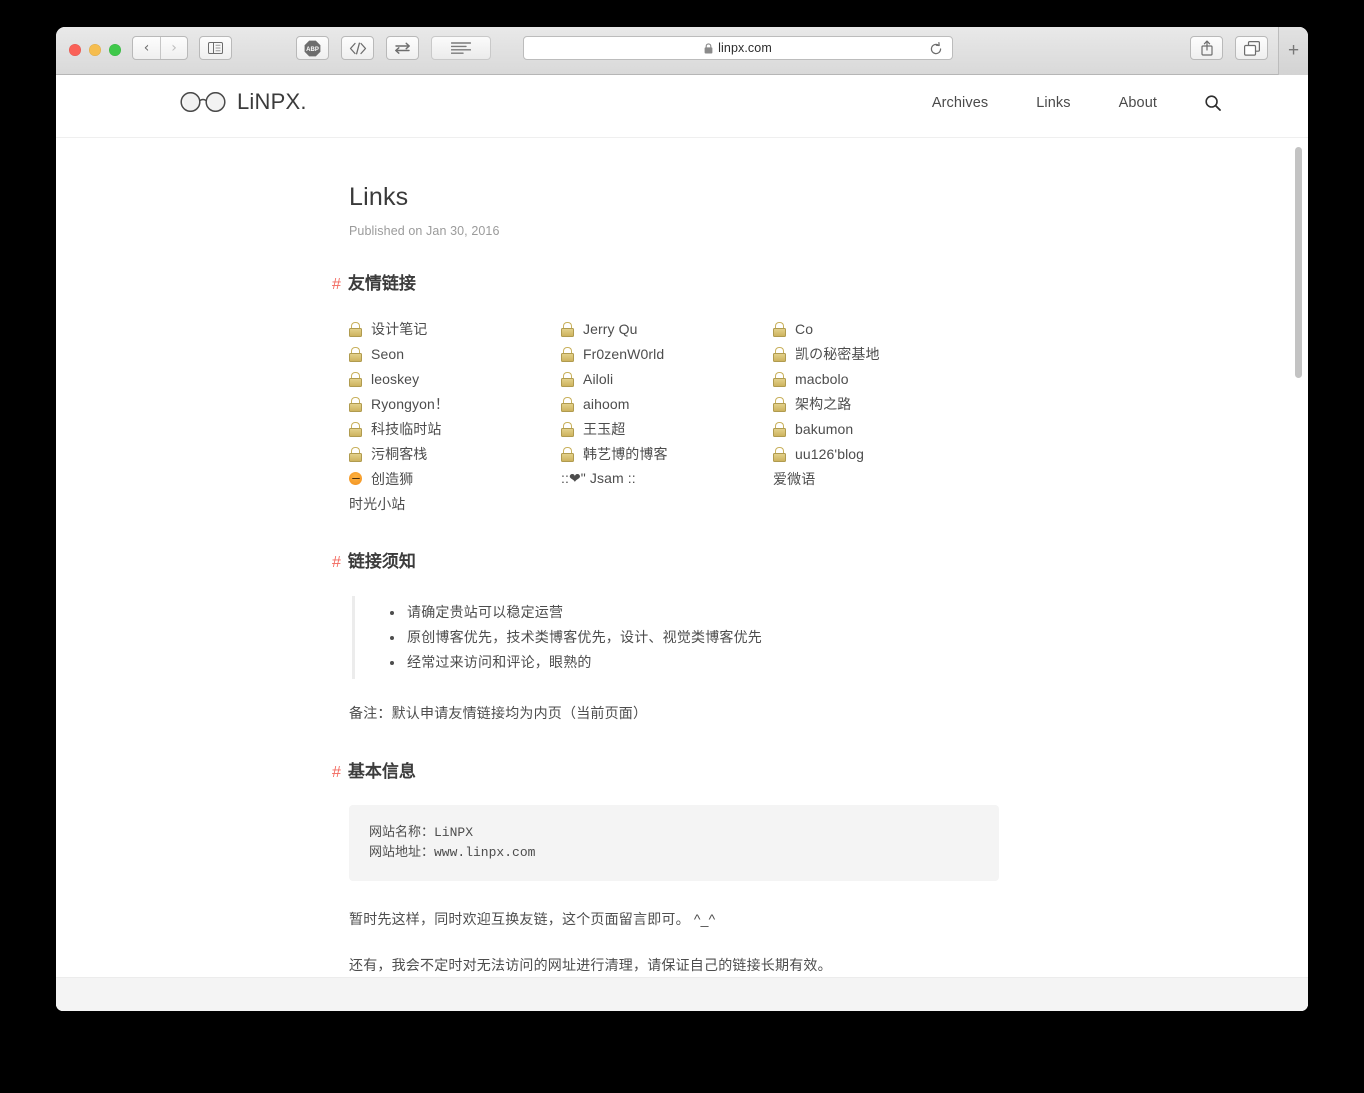 The height and width of the screenshot is (1093, 1364). I want to click on friend-link-label: Jerry Qu, so click(610, 328).